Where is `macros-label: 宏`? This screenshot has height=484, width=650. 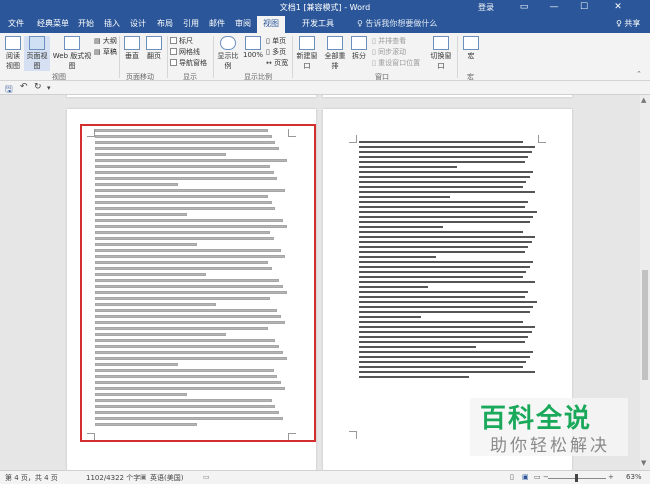
macros-label: 宏 is located at coordinates (471, 56).